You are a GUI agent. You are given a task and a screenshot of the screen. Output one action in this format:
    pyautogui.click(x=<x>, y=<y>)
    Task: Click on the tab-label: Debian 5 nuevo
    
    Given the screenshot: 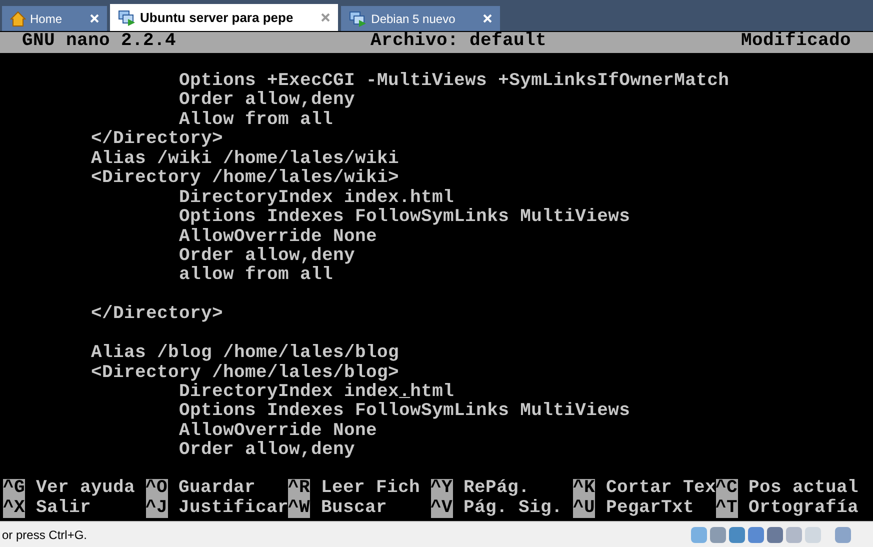 What is the action you would take?
    pyautogui.click(x=413, y=19)
    